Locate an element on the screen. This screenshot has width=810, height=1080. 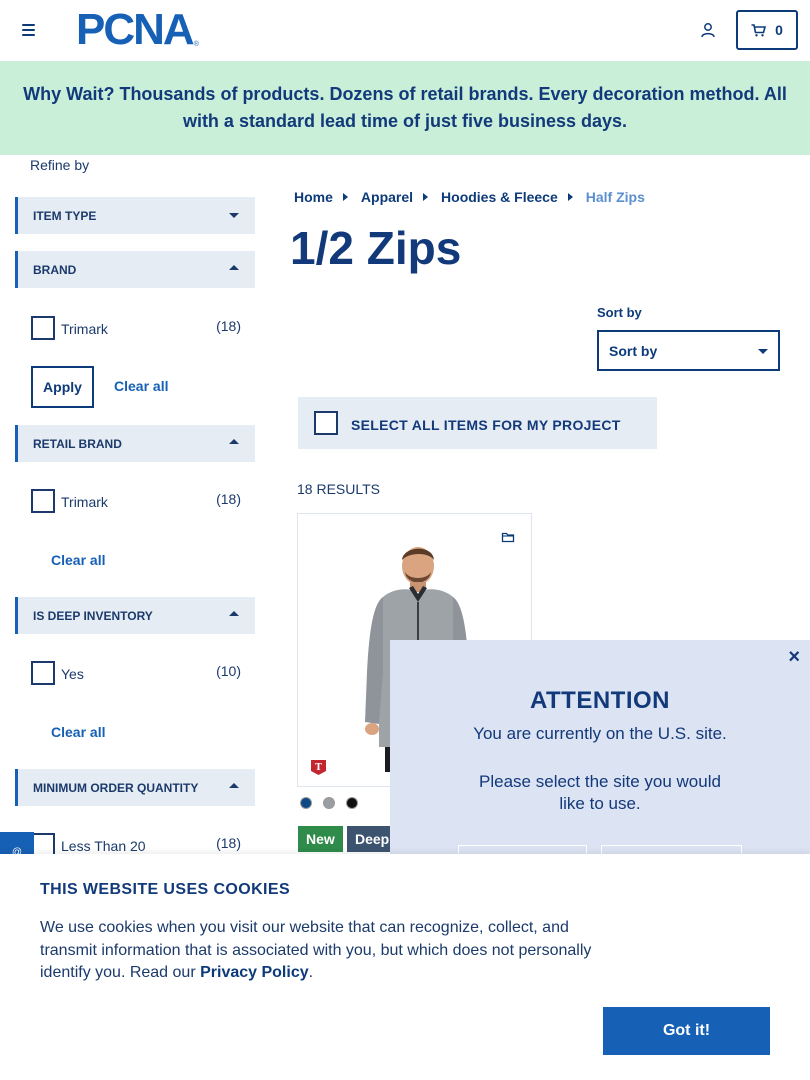
refine-by-label: Refine by is located at coordinates (60, 165).